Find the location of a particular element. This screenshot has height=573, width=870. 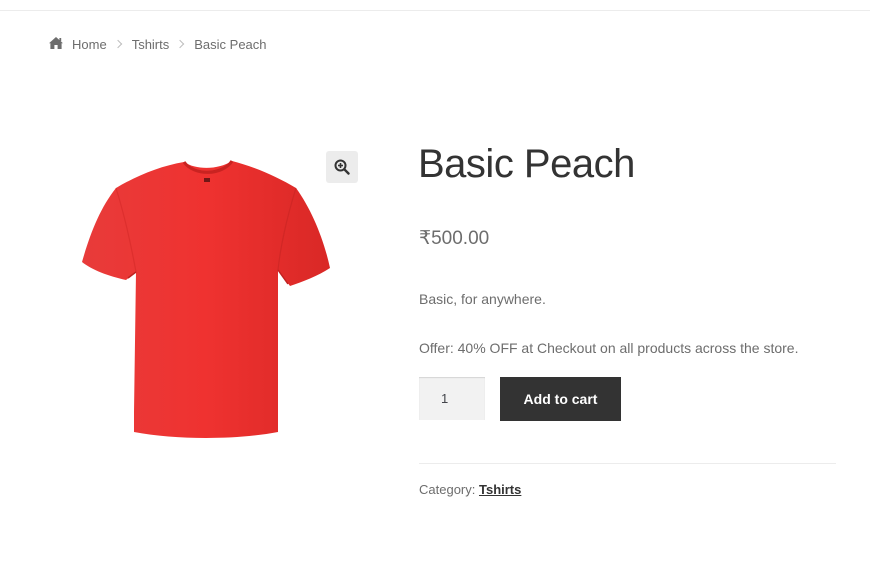

zoom-in-icon is located at coordinates (342, 167).